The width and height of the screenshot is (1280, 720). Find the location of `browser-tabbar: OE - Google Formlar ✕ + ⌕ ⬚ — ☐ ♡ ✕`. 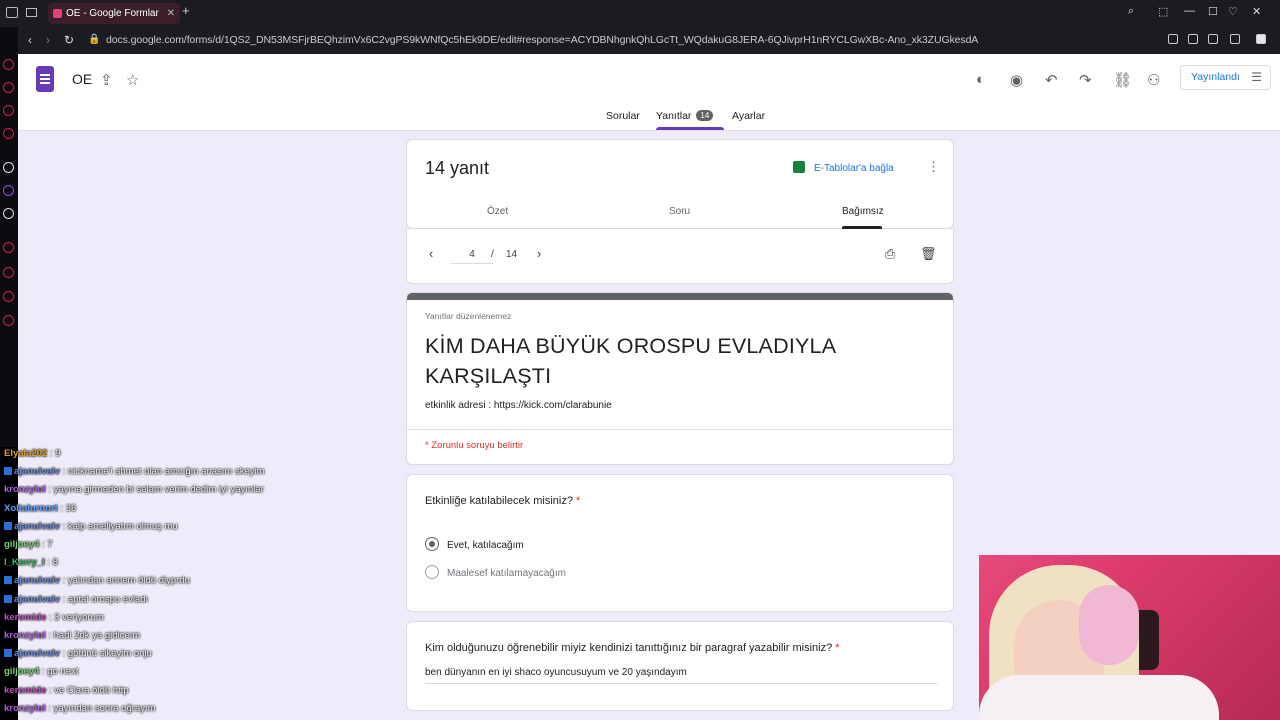

browser-tabbar: OE - Google Formlar ✕ + ⌕ ⬚ — ☐ ♡ ✕ is located at coordinates (640, 13).